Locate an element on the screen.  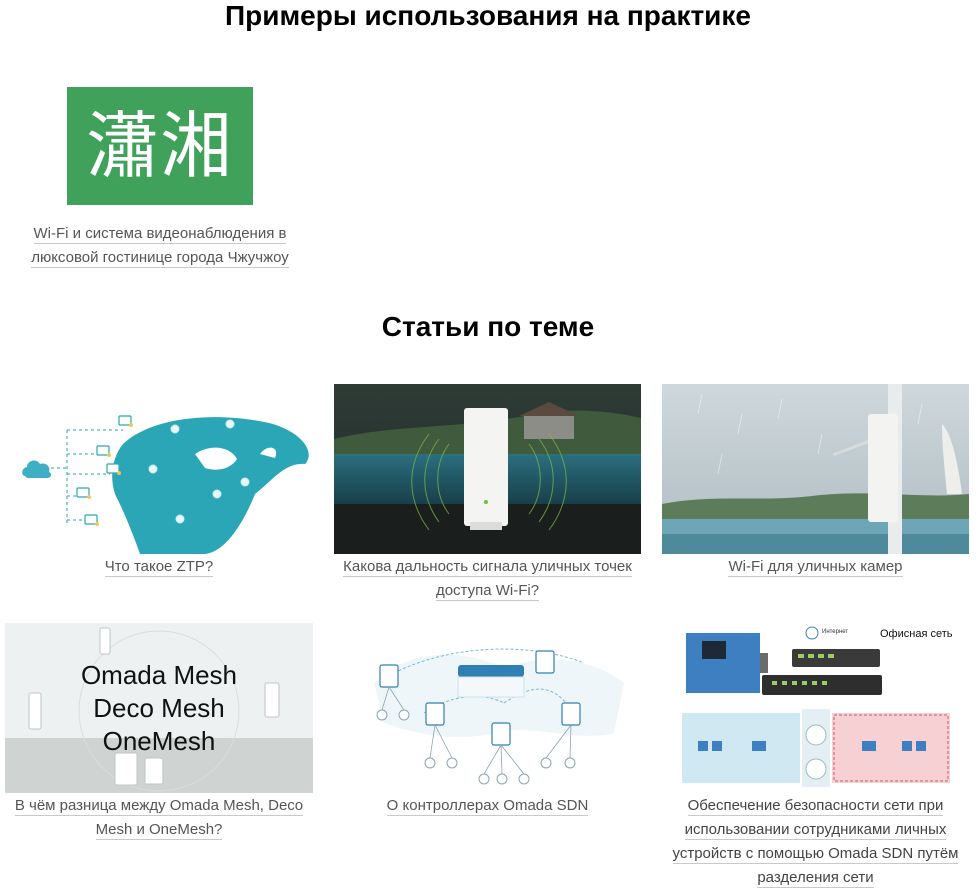
article-link-mesh-line1: В чём разница между Omada Mesh, Deco is located at coordinates (159, 806).